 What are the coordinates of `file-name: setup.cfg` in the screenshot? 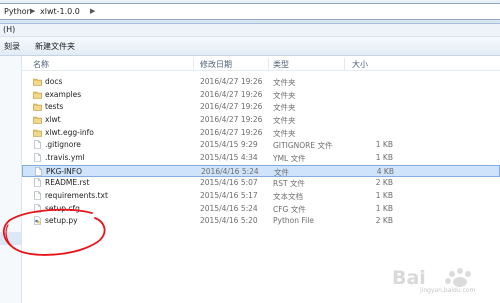 It's located at (62, 208).